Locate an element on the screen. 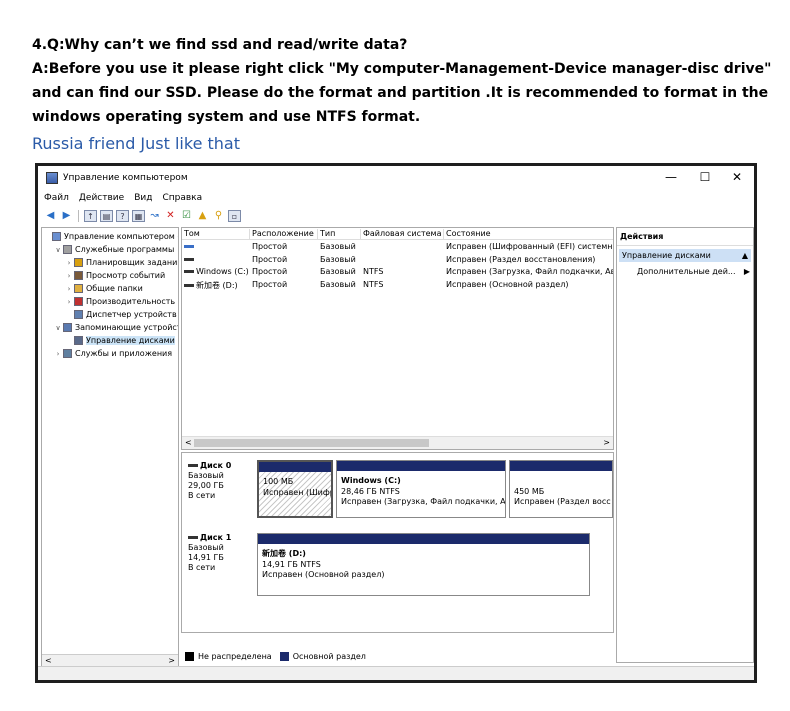 The height and width of the screenshot is (711, 790). menu-view: Вид is located at coordinates (143, 198).